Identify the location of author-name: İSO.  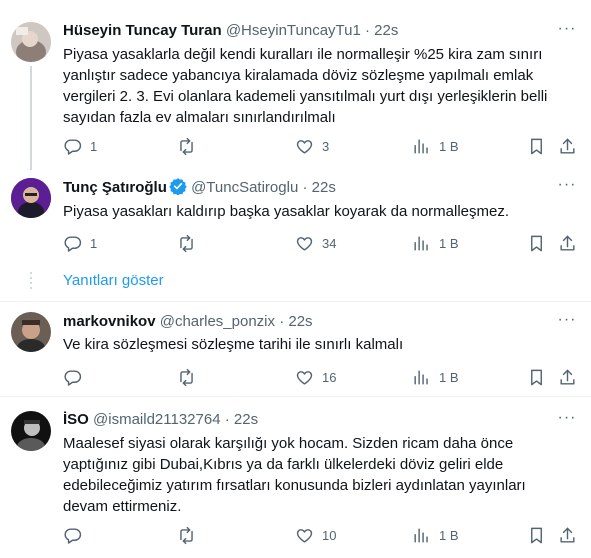
(76, 419).